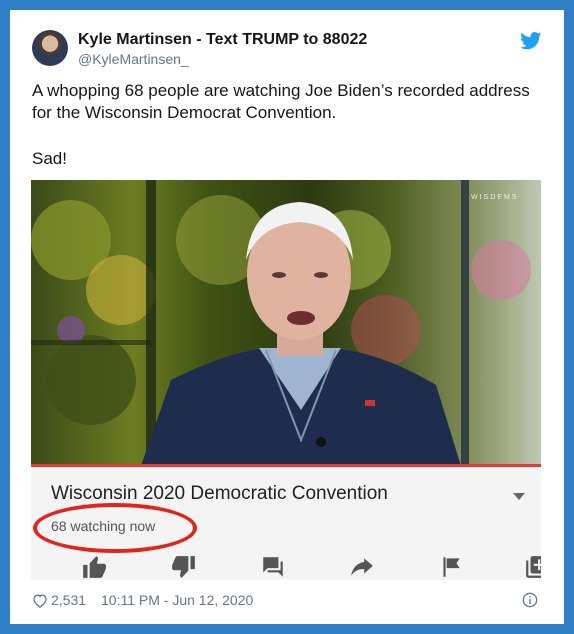 This screenshot has height=634, width=574. I want to click on thumbs-down-icon, so click(184, 567).